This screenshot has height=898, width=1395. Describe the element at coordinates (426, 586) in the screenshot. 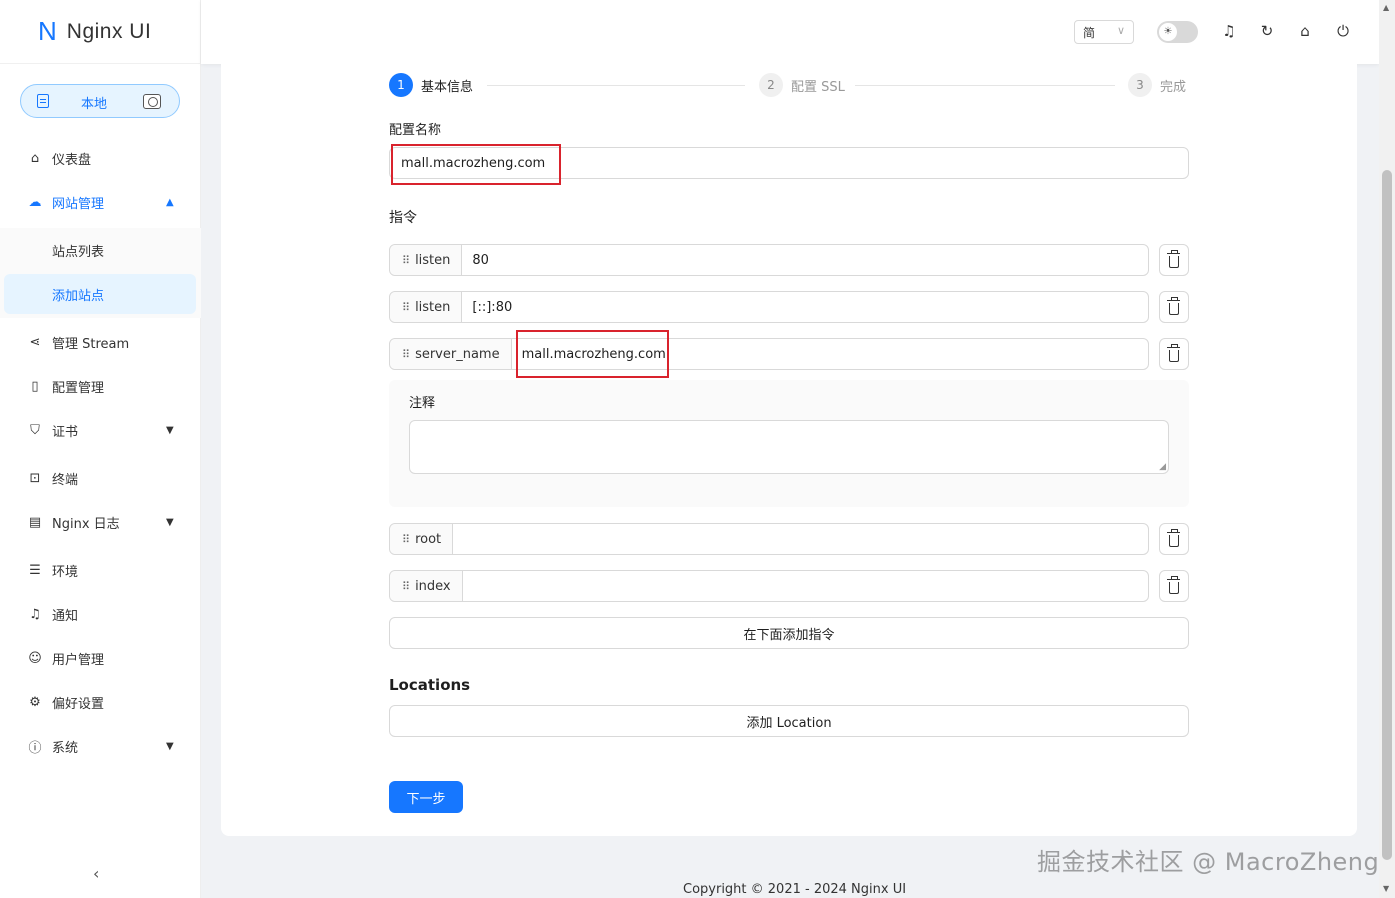

I see `directive-name: ⠿ index` at that location.